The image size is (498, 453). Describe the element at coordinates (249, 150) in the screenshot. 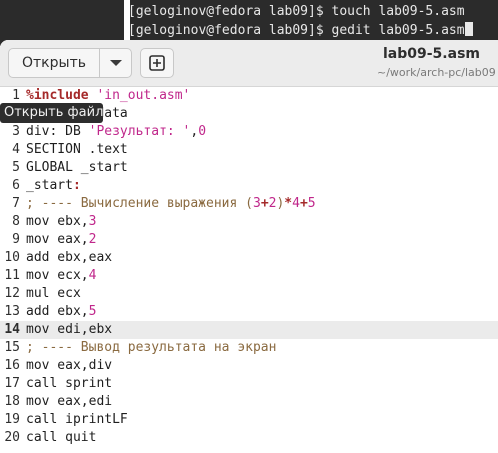

I see `code-line: 4 SECTION .text` at that location.